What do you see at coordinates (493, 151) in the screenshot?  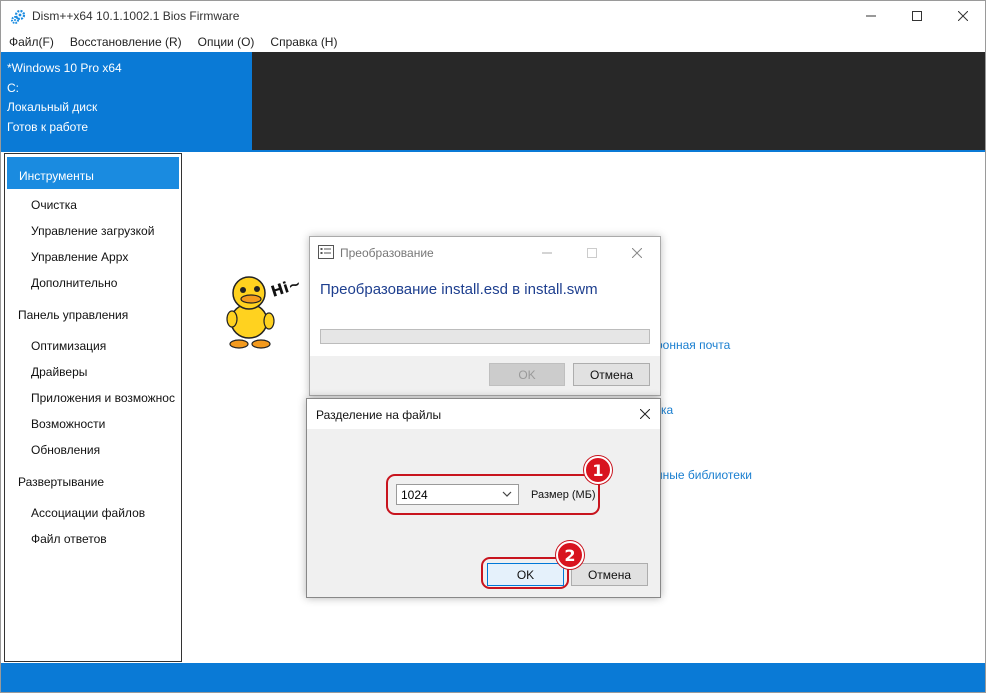 I see `header-divider` at bounding box center [493, 151].